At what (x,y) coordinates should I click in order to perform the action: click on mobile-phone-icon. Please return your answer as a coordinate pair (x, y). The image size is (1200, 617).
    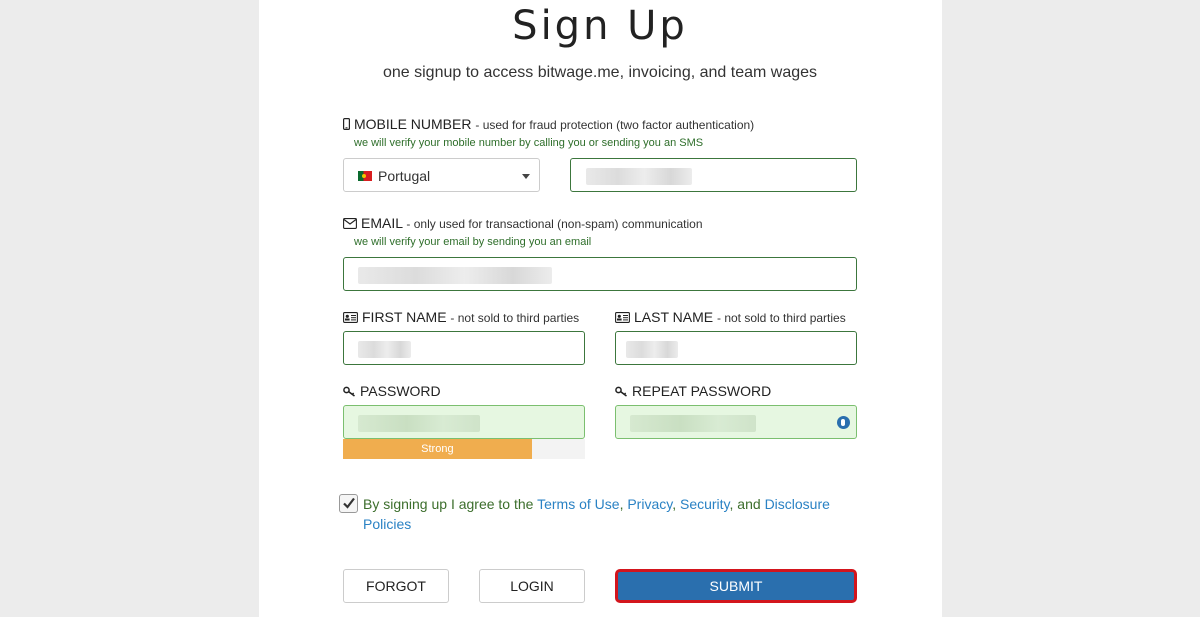
    Looking at the image, I should click on (347, 125).